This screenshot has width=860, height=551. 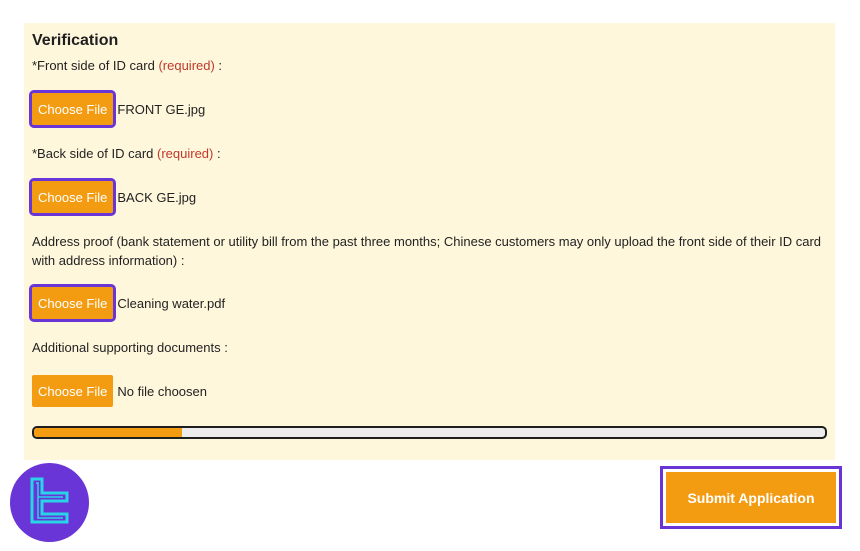 I want to click on additional-docs-label: Additional supporting documents :, so click(x=130, y=347).